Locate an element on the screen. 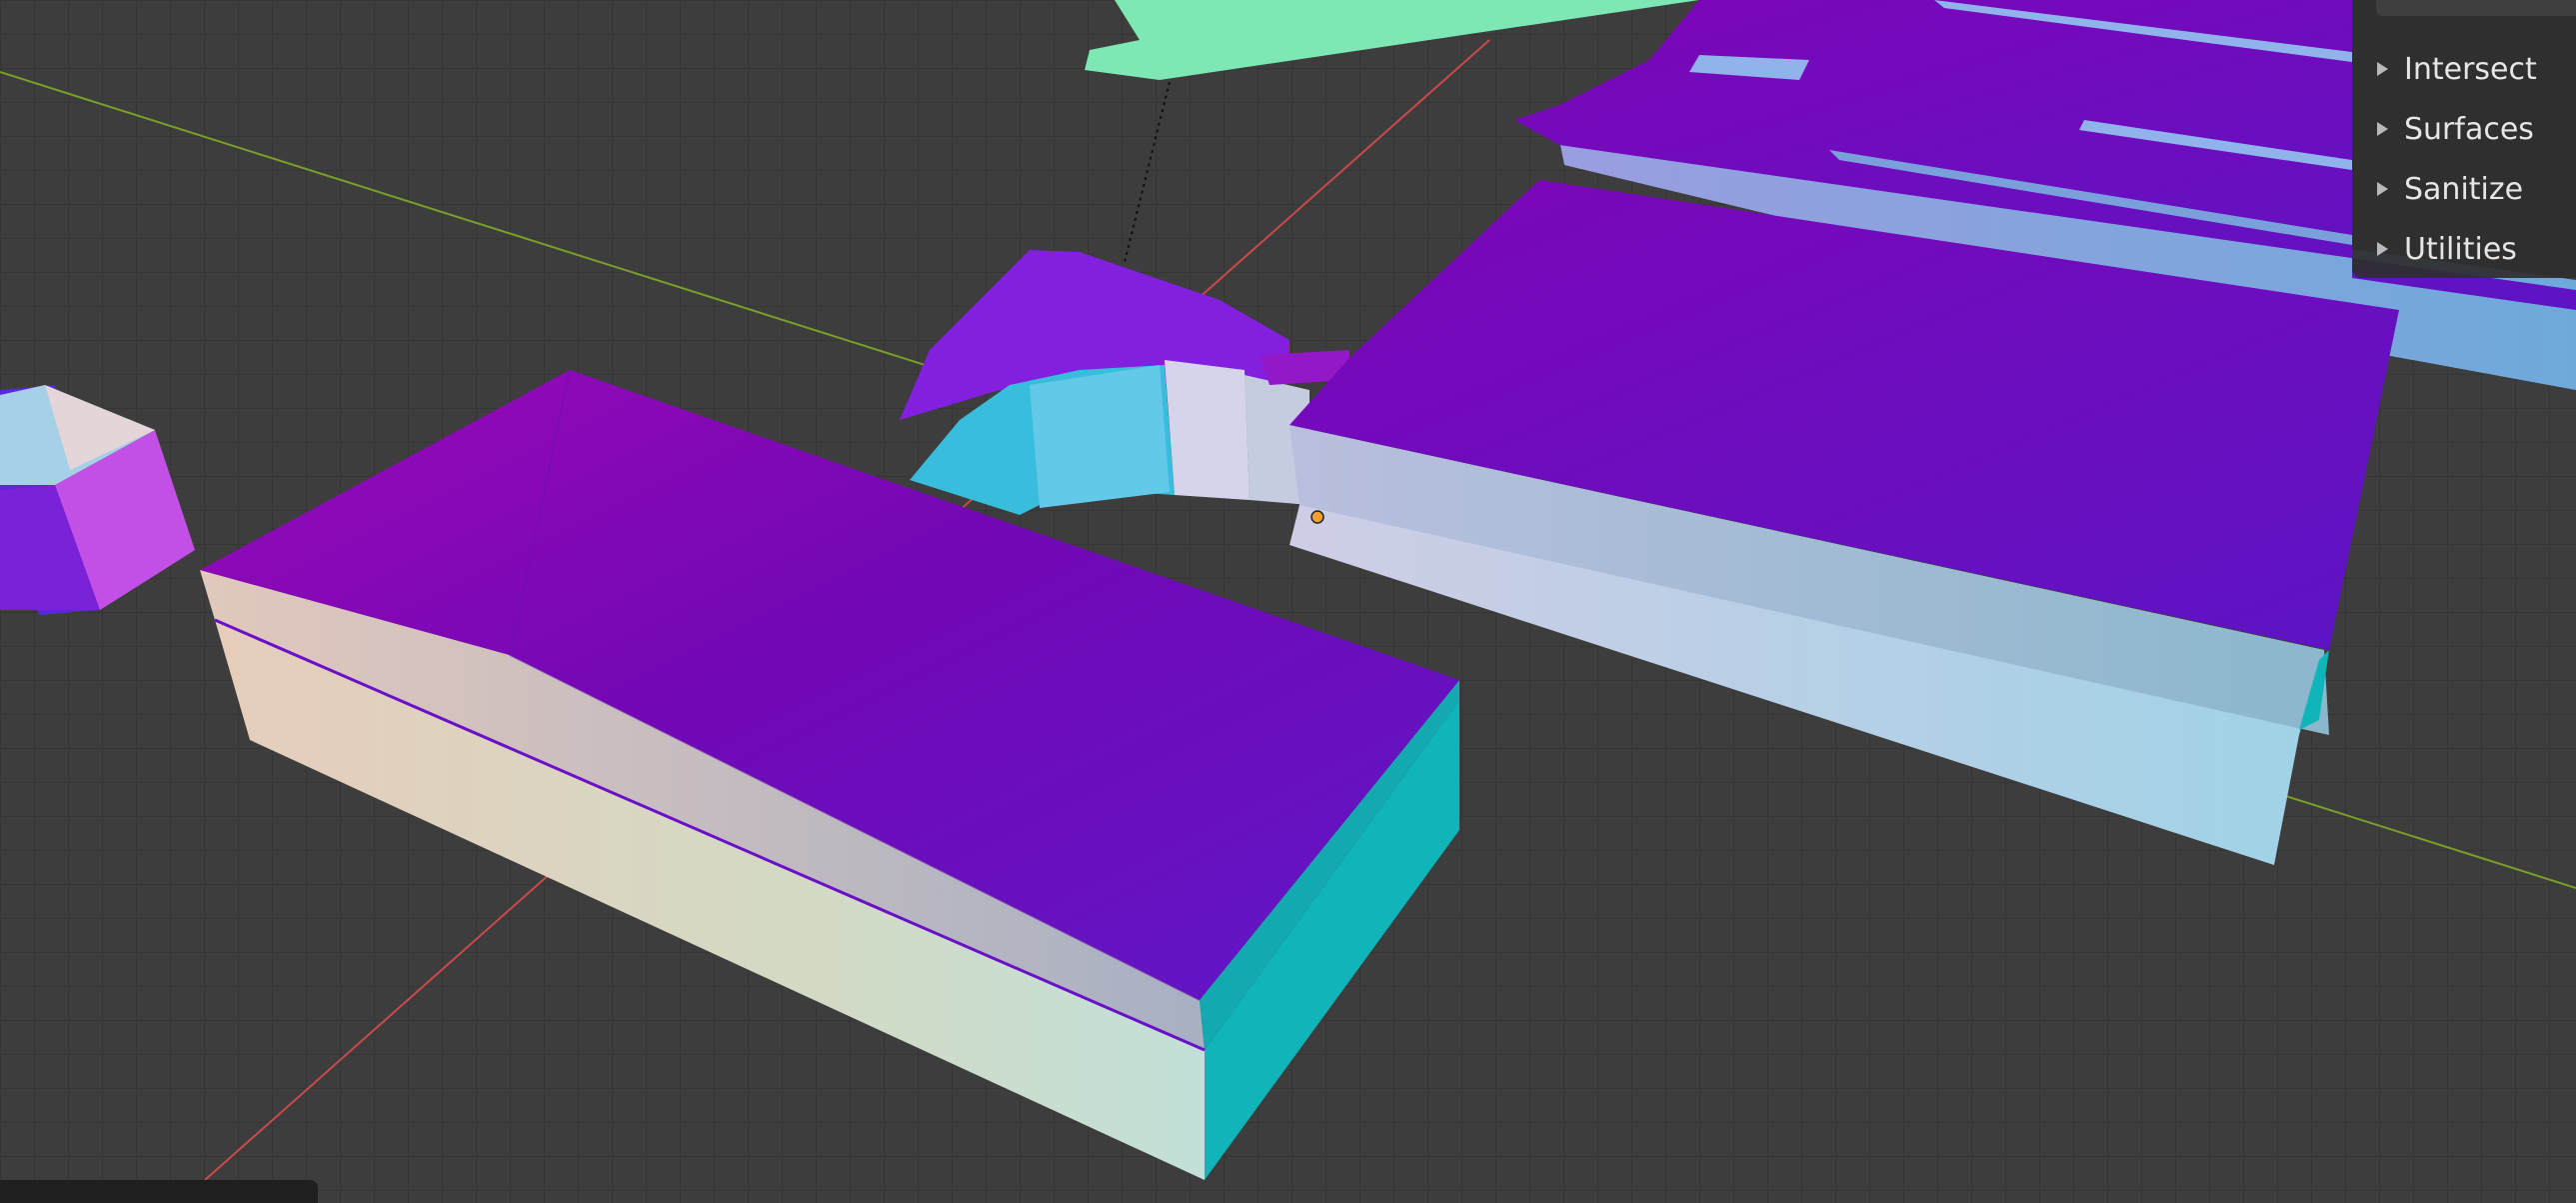  panel-utilities: Utilities is located at coordinates (2464, 249).